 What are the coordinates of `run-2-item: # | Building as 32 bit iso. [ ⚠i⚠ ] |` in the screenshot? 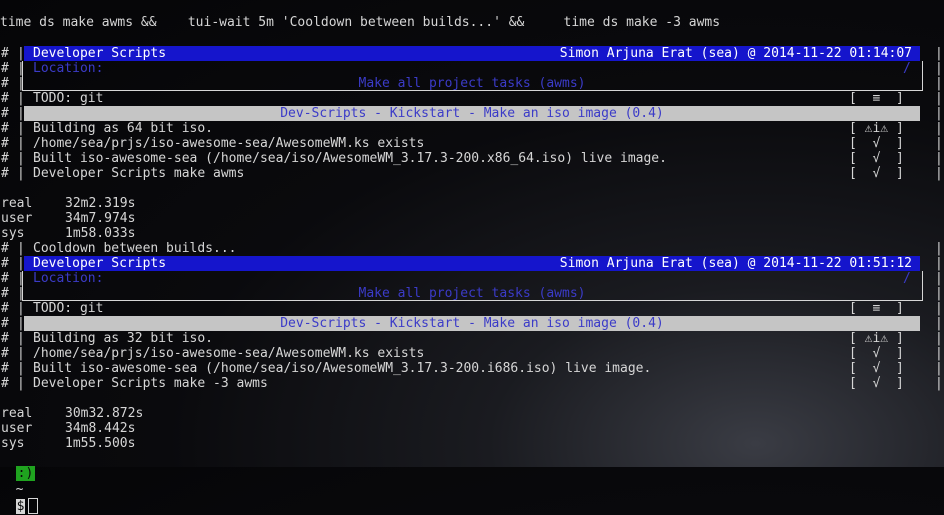 It's located at (472, 338).